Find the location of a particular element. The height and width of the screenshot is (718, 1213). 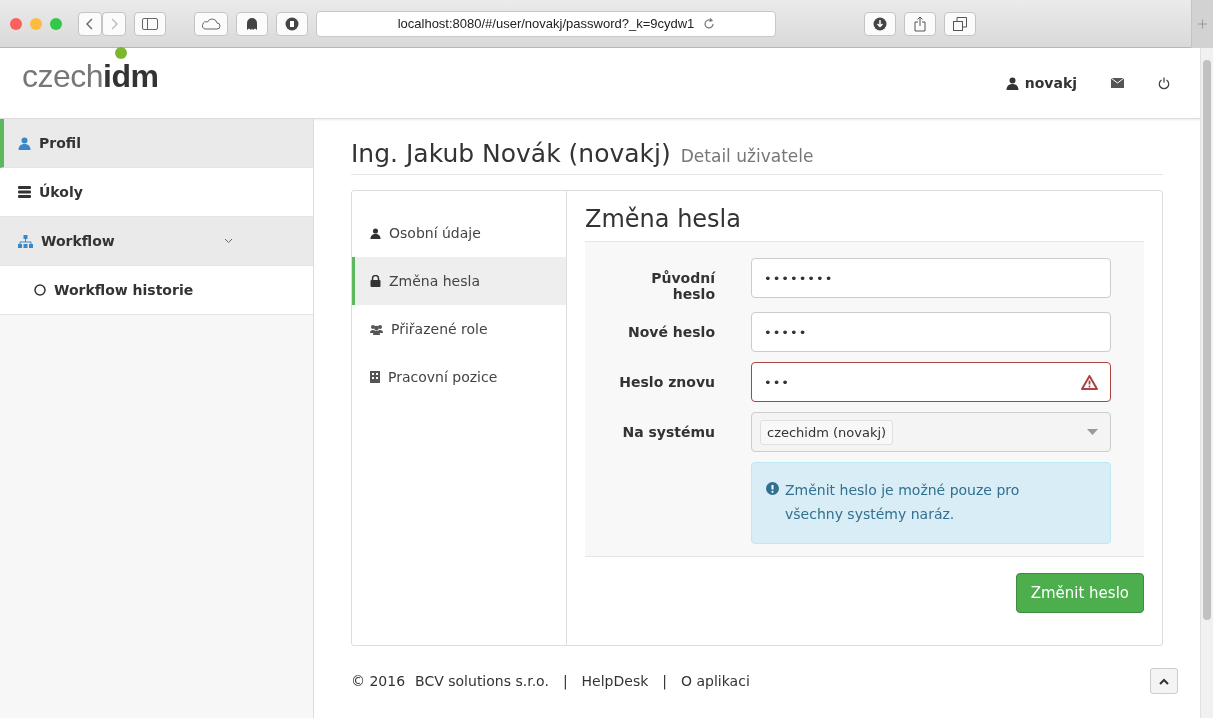

back-button is located at coordinates (90, 23).